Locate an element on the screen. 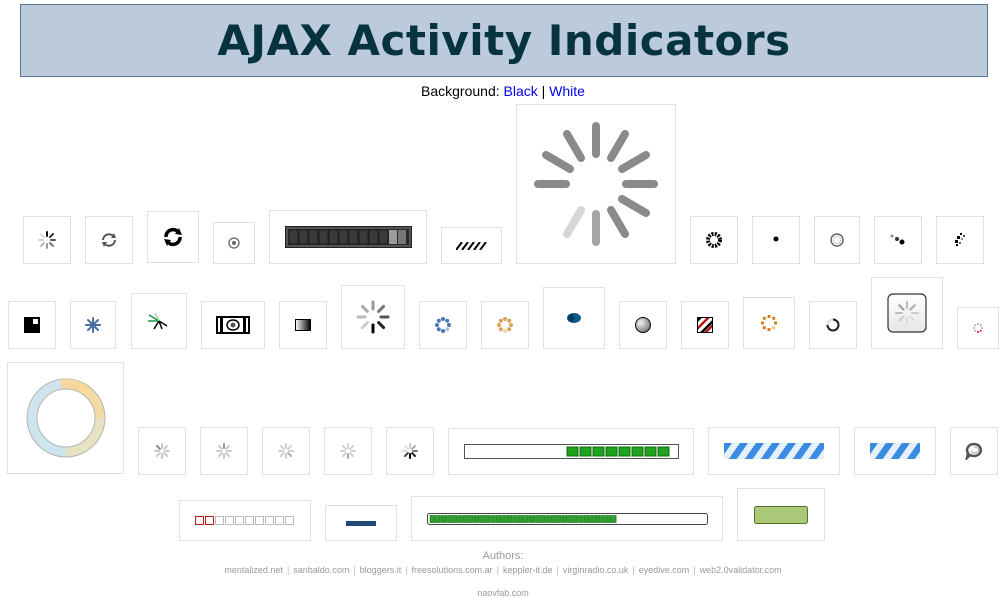 This screenshot has width=1006, height=598. red-square-bar-icon is located at coordinates (244, 520).